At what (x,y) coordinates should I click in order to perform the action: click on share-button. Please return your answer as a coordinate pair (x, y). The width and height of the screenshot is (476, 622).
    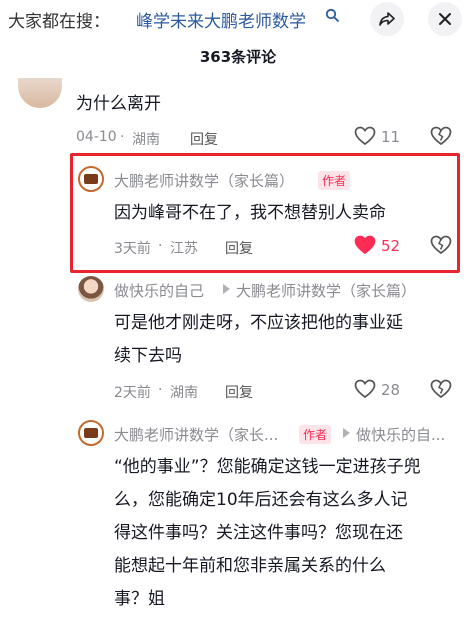
    Looking at the image, I should click on (387, 19).